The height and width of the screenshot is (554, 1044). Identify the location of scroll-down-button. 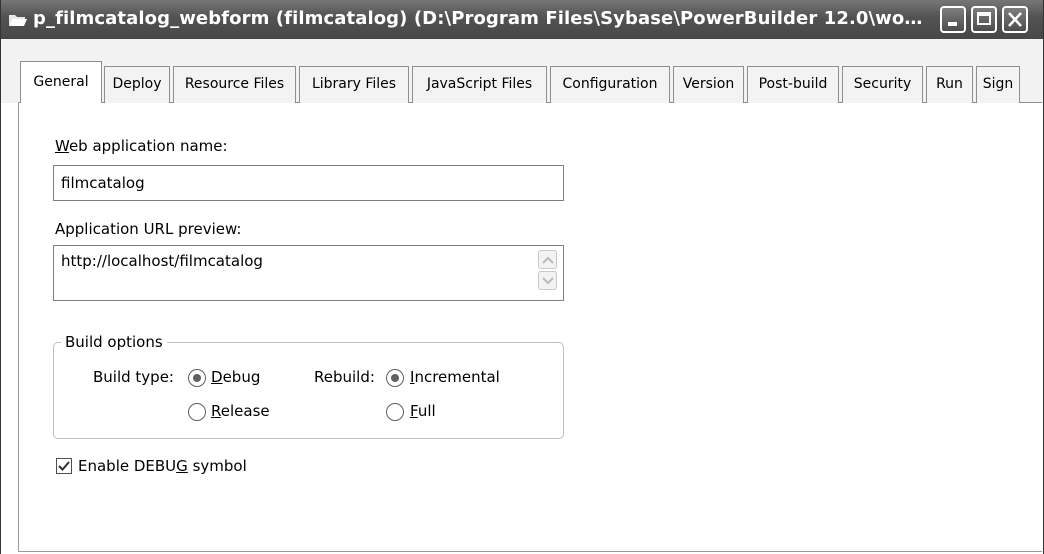
(547, 280).